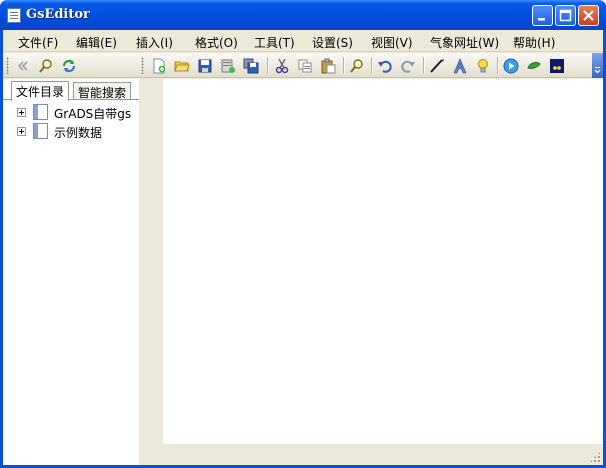 This screenshot has height=468, width=606. What do you see at coordinates (542, 15) in the screenshot?
I see `minimize-button` at bounding box center [542, 15].